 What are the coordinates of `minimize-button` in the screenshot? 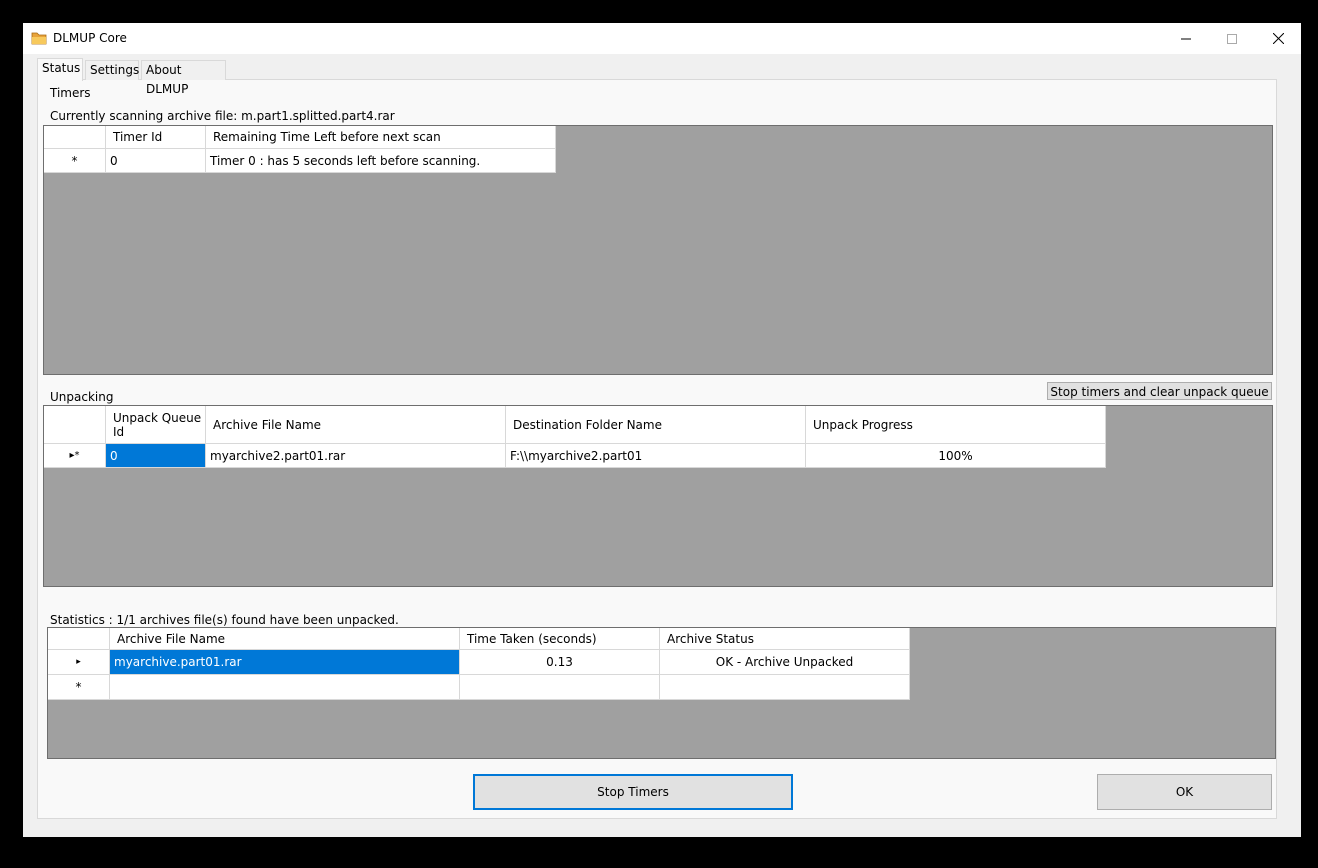 It's located at (1186, 38).